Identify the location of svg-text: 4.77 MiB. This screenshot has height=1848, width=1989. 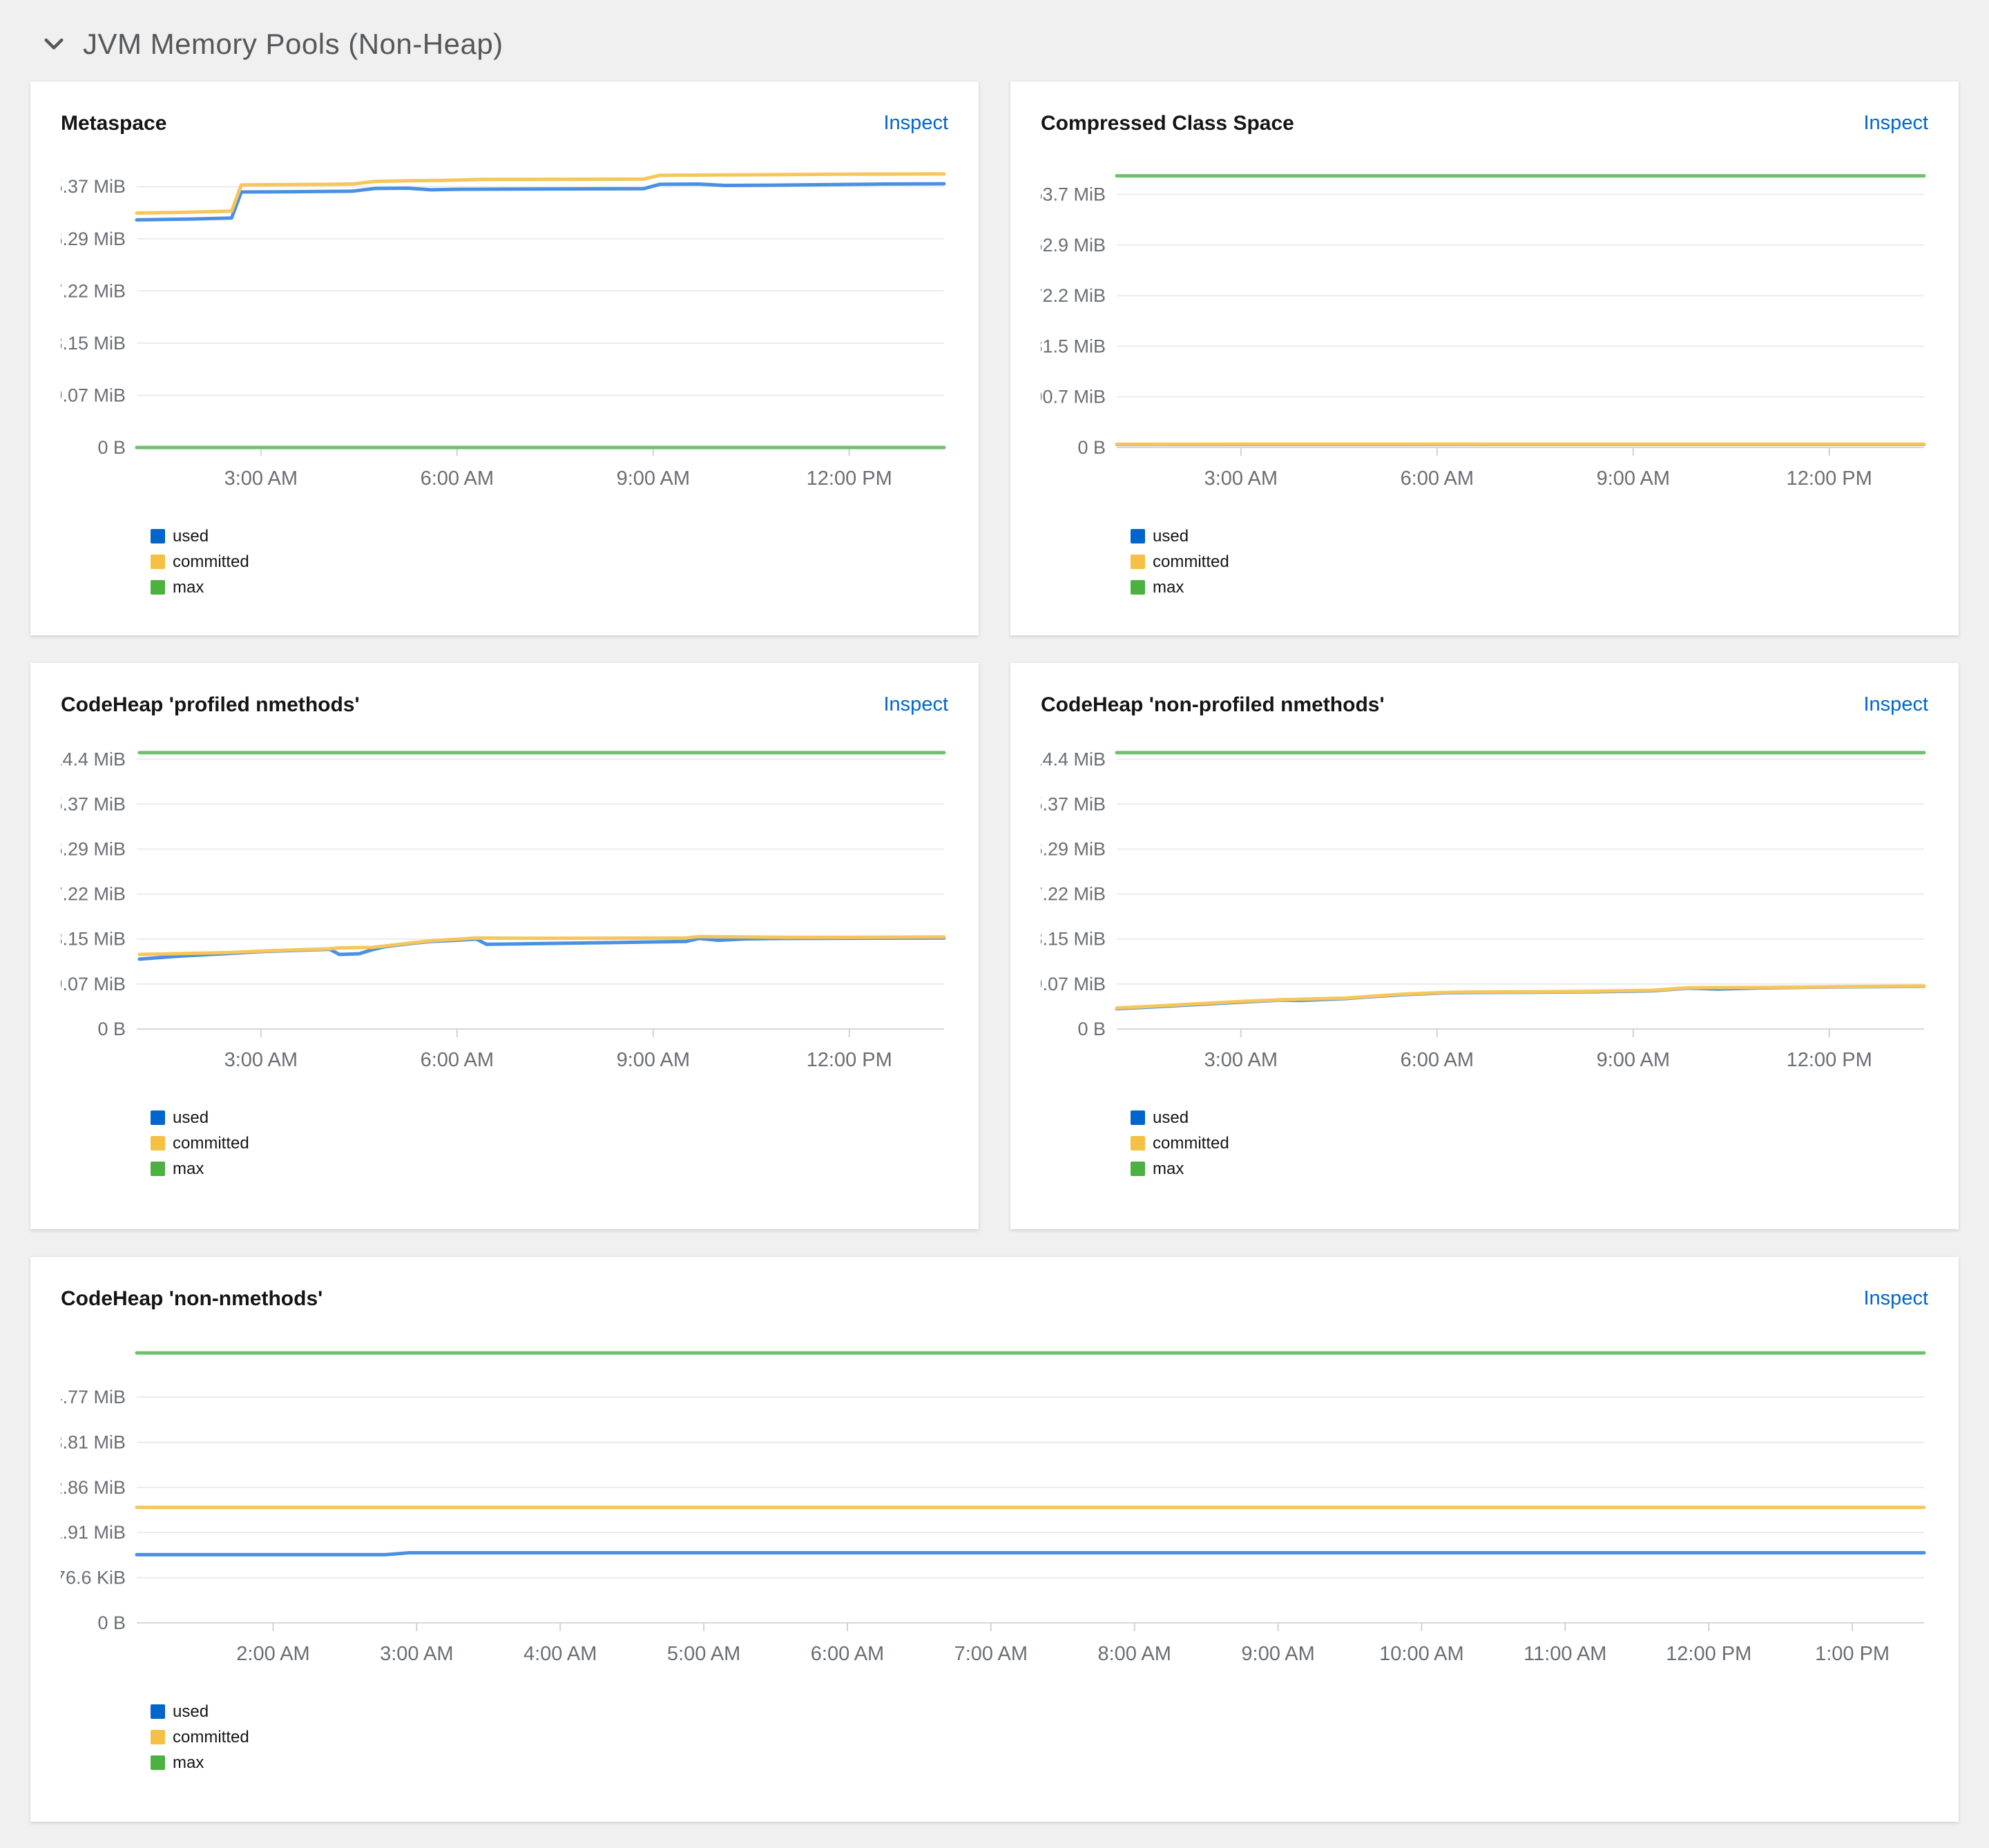
(94, 1397).